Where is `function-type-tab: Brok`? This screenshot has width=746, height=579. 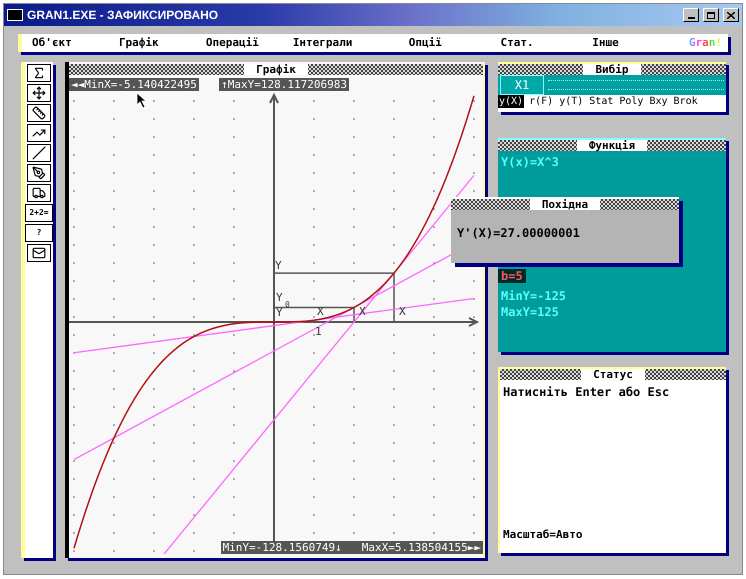 function-type-tab: Brok is located at coordinates (685, 101).